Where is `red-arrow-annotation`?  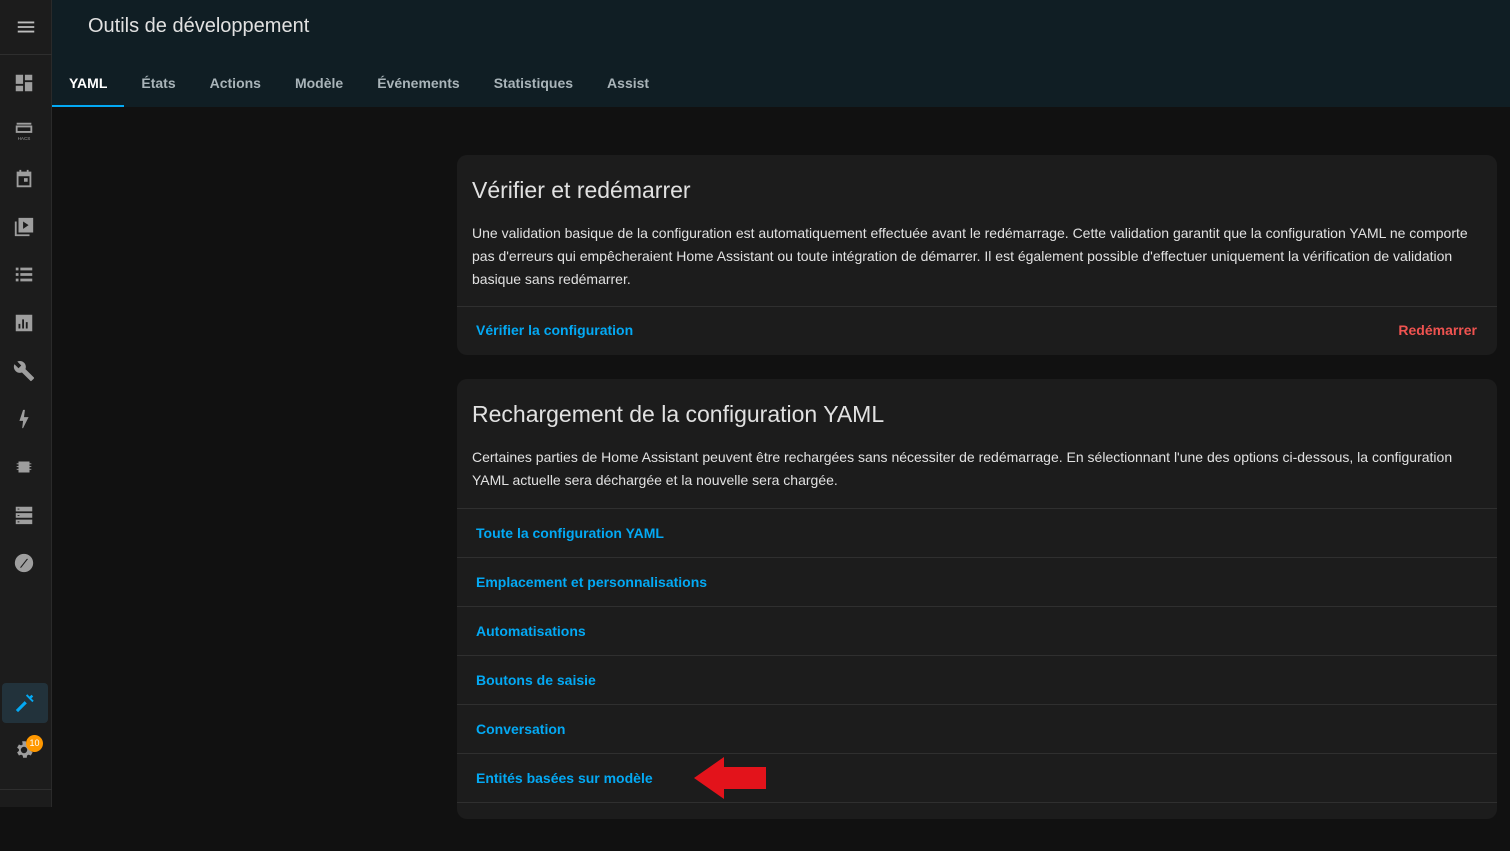
red-arrow-annotation is located at coordinates (730, 778).